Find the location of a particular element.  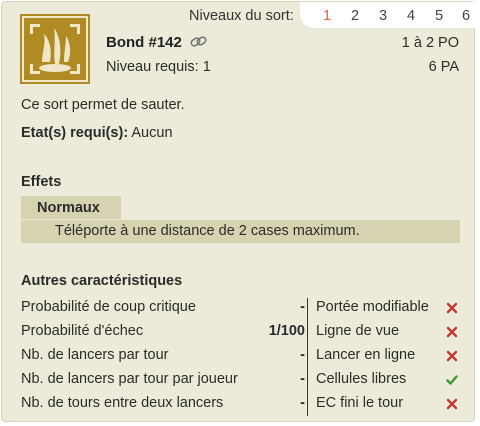

flag-row: Ligne de vue is located at coordinates (388, 335).